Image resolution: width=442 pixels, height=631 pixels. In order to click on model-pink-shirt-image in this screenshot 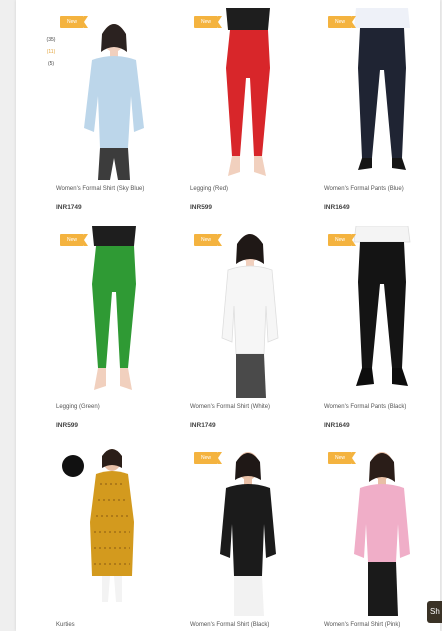, I will do `click(382, 534)`.